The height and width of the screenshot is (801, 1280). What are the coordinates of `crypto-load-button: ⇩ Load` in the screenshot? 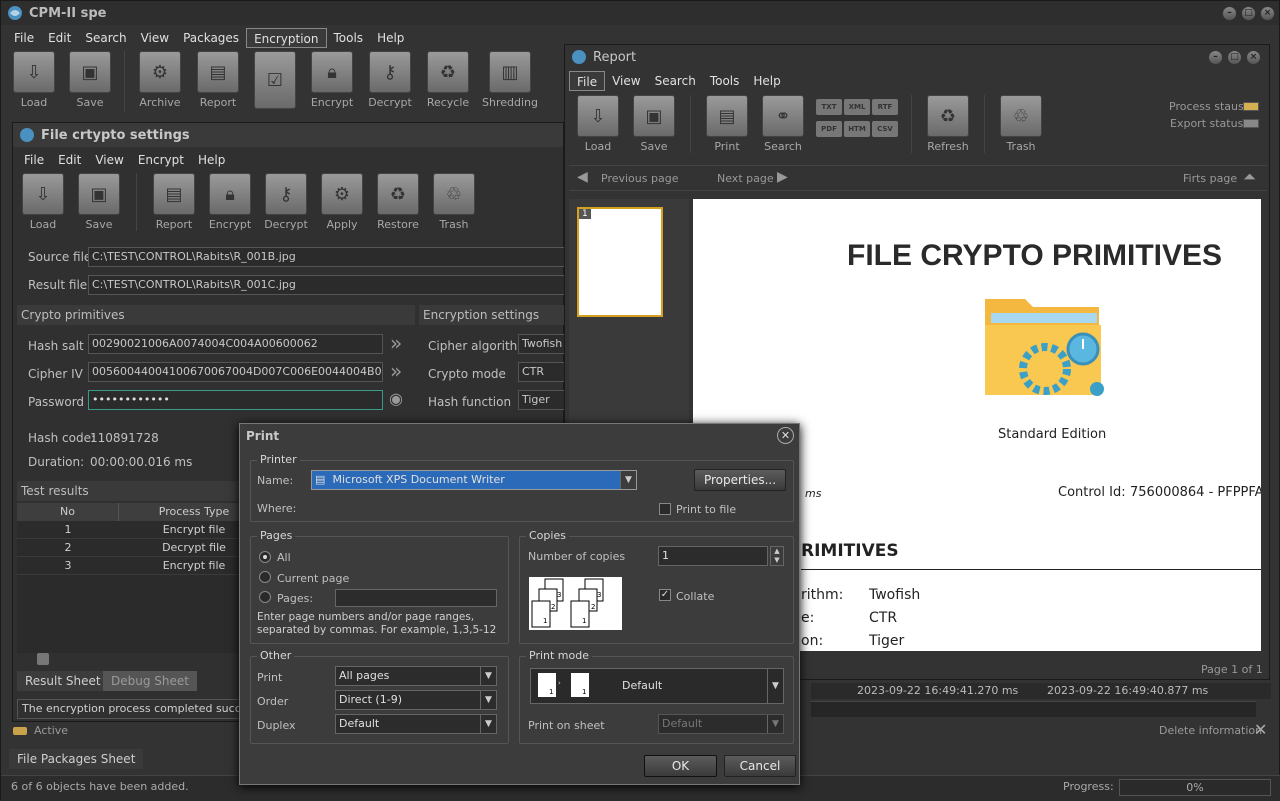 It's located at (43, 202).